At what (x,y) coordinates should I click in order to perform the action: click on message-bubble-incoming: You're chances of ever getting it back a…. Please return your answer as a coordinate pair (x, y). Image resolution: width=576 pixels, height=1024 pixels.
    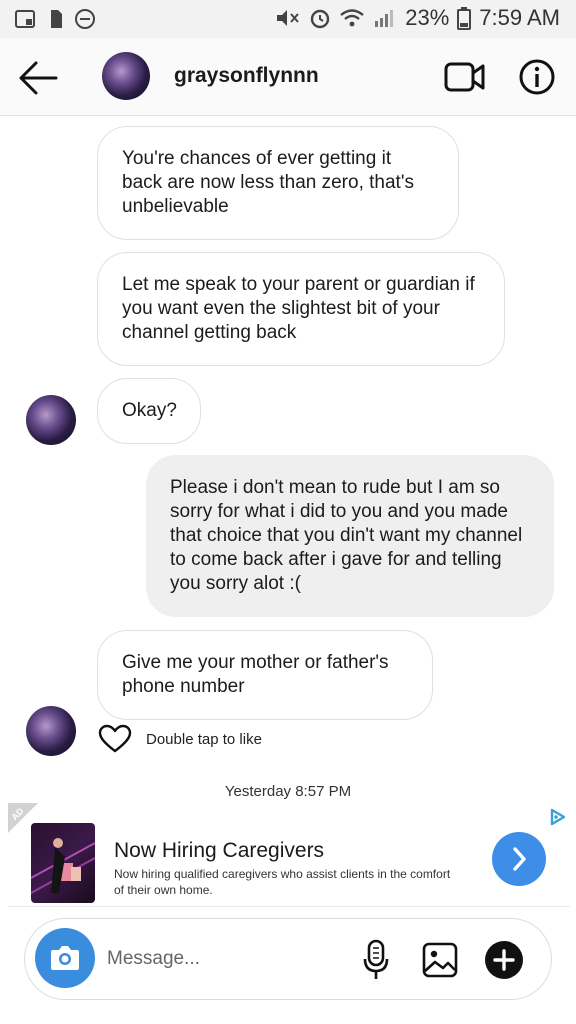
    Looking at the image, I should click on (278, 183).